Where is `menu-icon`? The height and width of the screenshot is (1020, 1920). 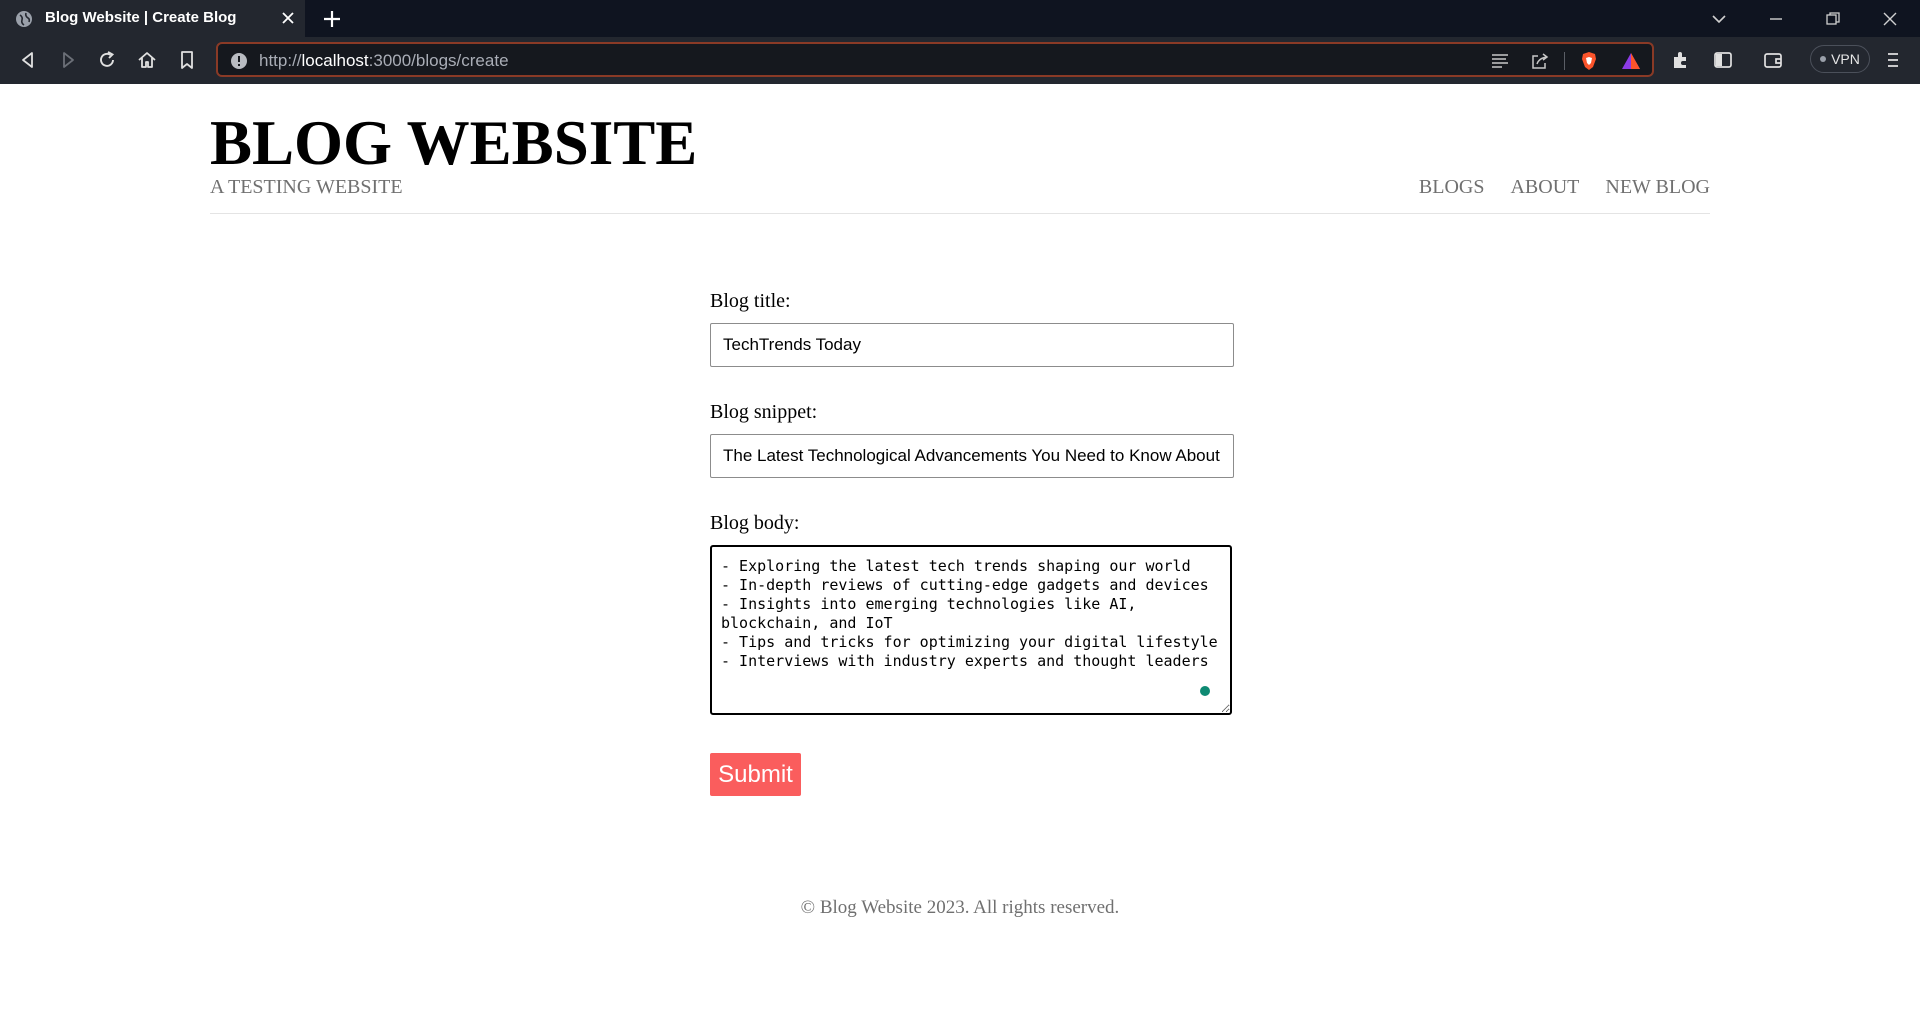 menu-icon is located at coordinates (1893, 60).